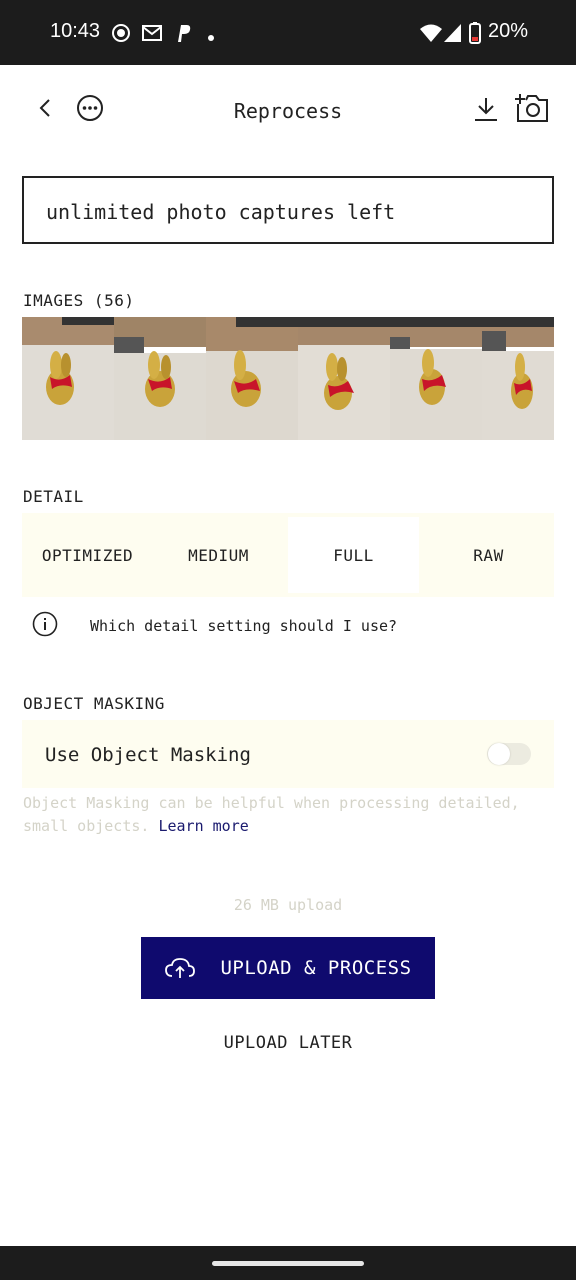 Image resolution: width=576 pixels, height=1280 pixels. What do you see at coordinates (218, 555) in the screenshot?
I see `detail-option-medium: MEDIUM` at bounding box center [218, 555].